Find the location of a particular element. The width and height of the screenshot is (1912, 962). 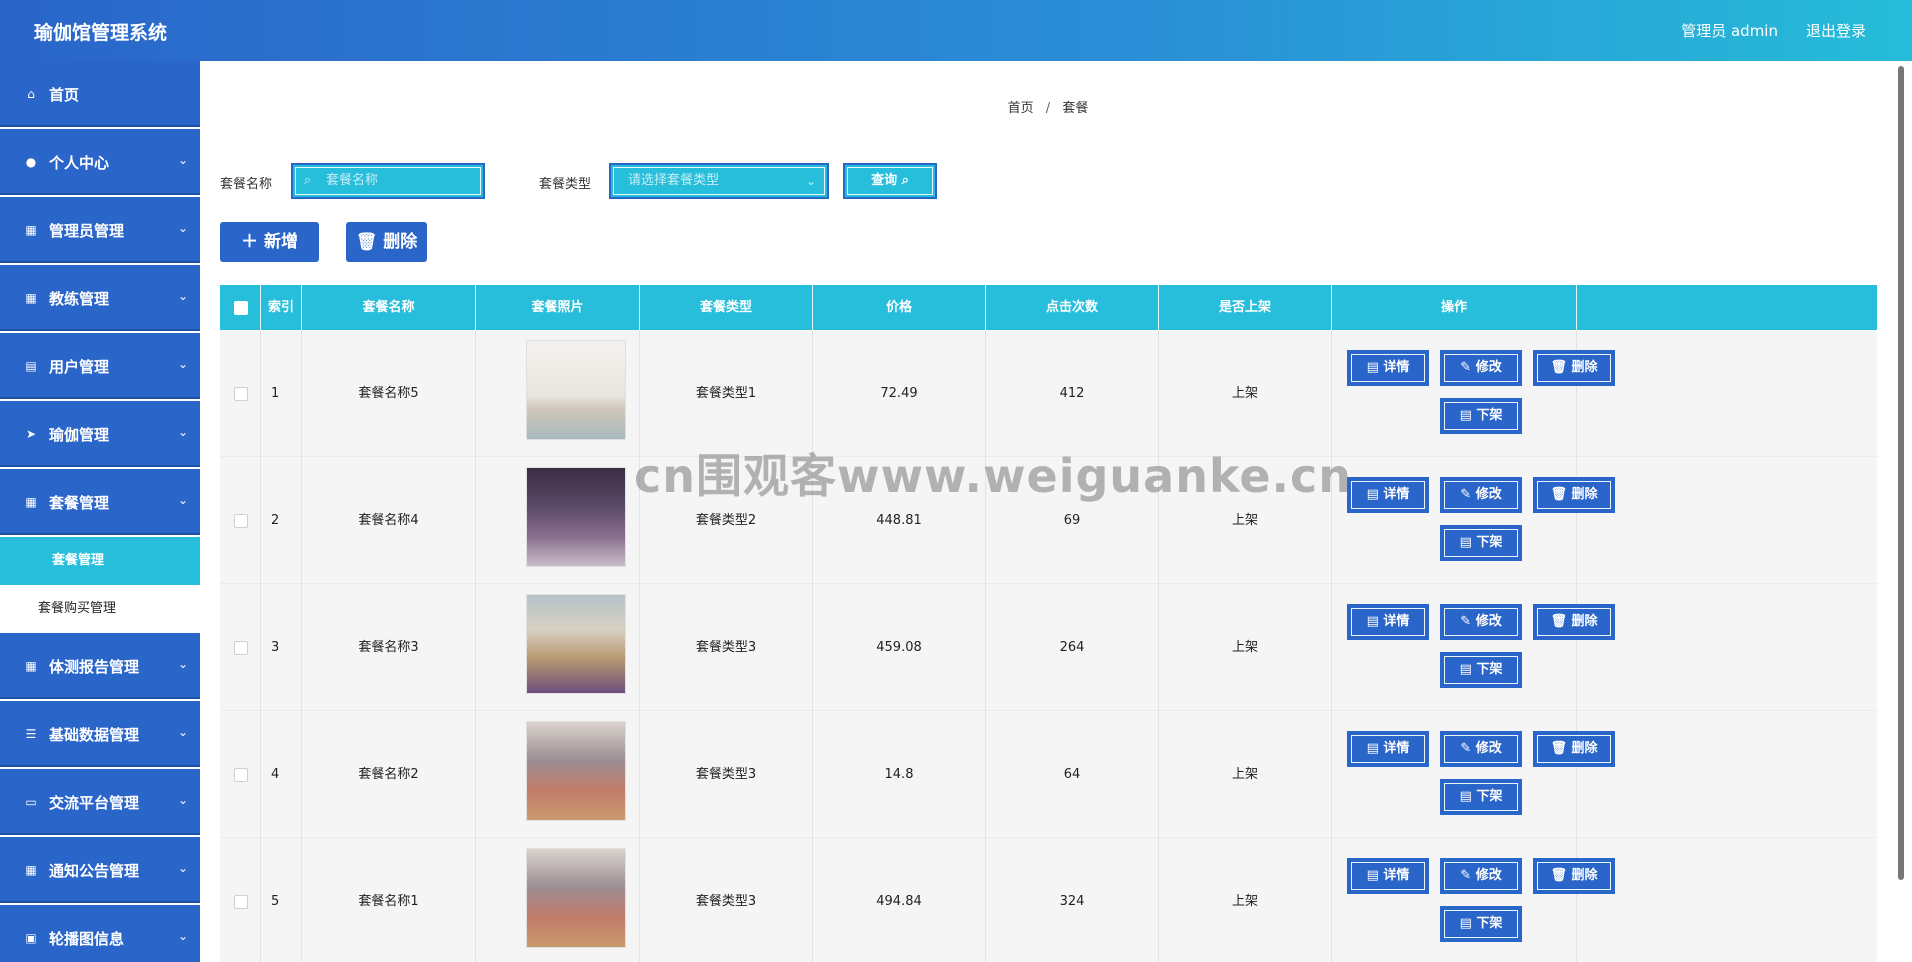

add-button: ＋ 新增 is located at coordinates (269, 242).